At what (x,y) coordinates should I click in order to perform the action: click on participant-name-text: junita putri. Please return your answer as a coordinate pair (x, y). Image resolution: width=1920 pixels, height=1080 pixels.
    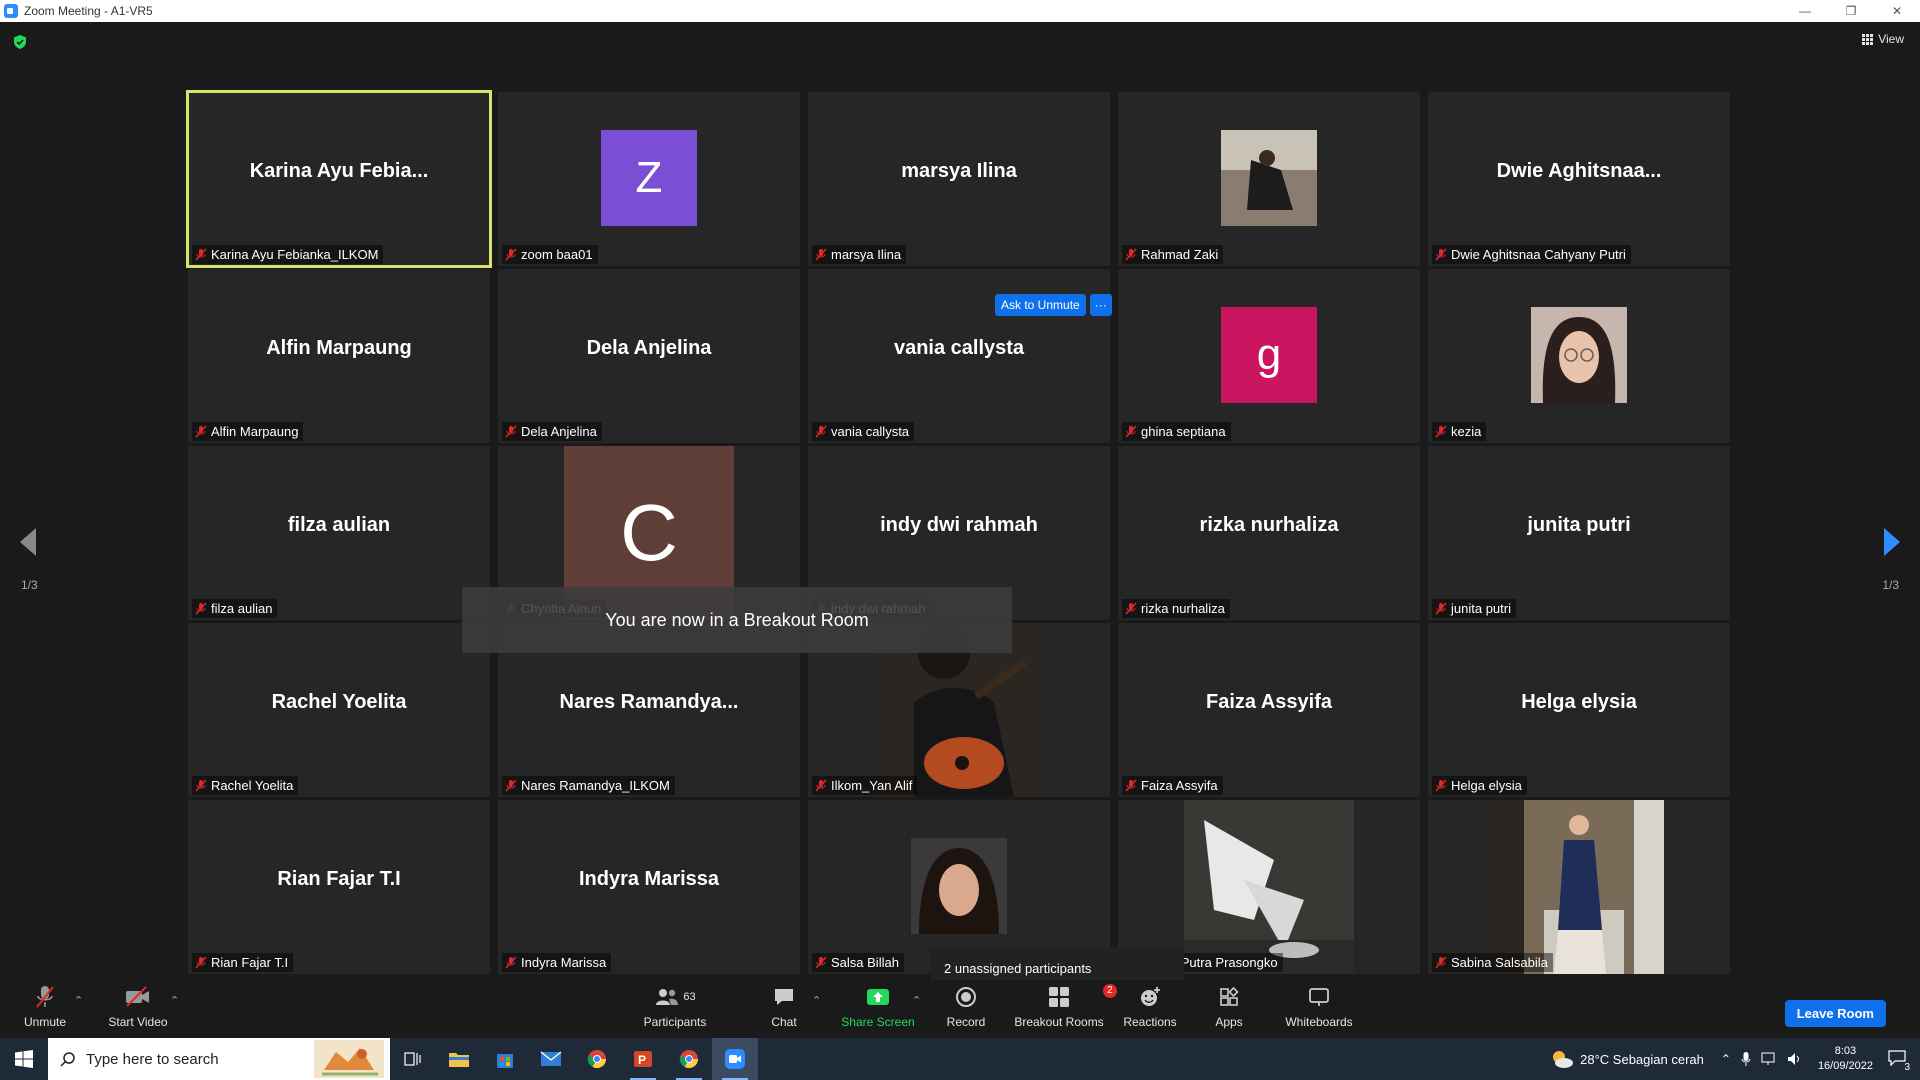
    Looking at the image, I should click on (1481, 608).